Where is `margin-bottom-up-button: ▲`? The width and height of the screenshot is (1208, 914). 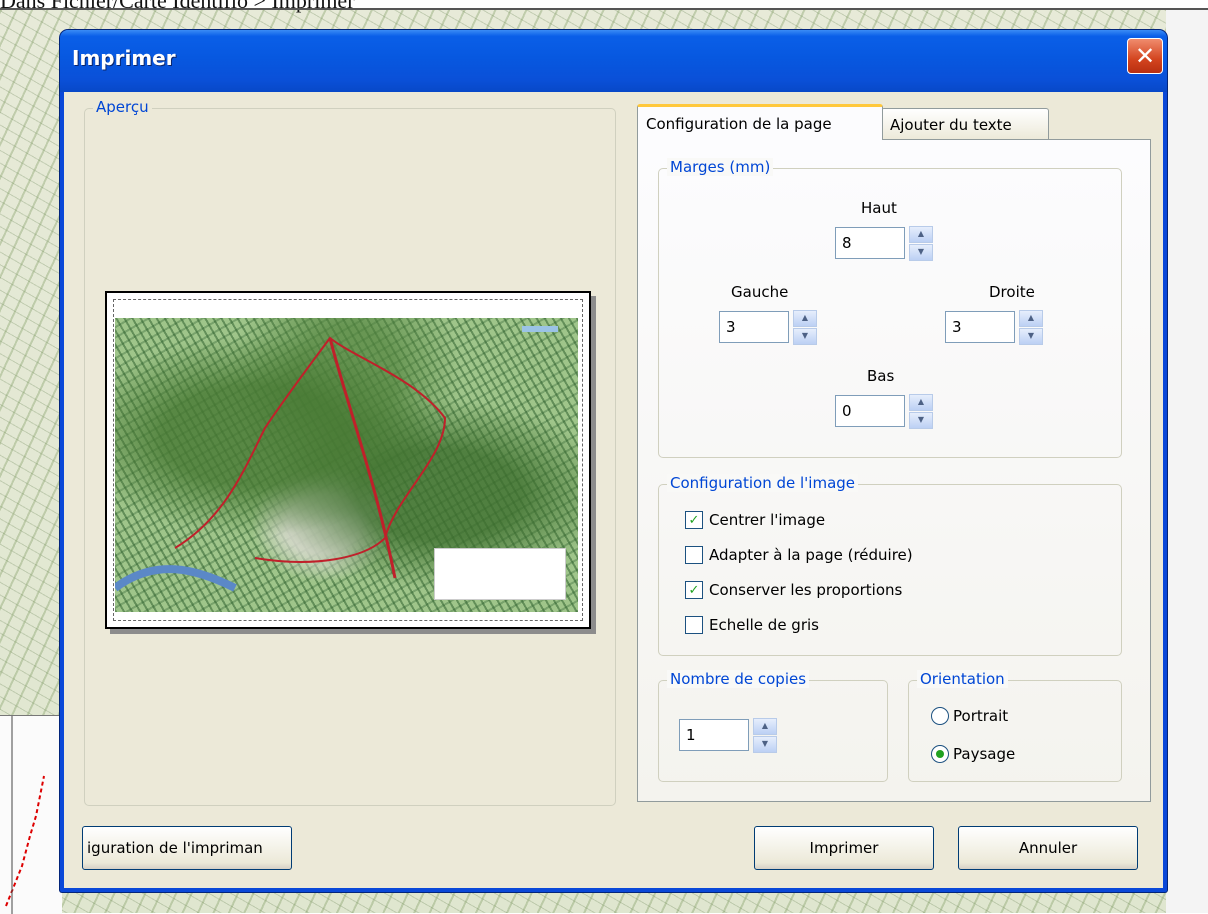
margin-bottom-up-button: ▲ is located at coordinates (921, 402).